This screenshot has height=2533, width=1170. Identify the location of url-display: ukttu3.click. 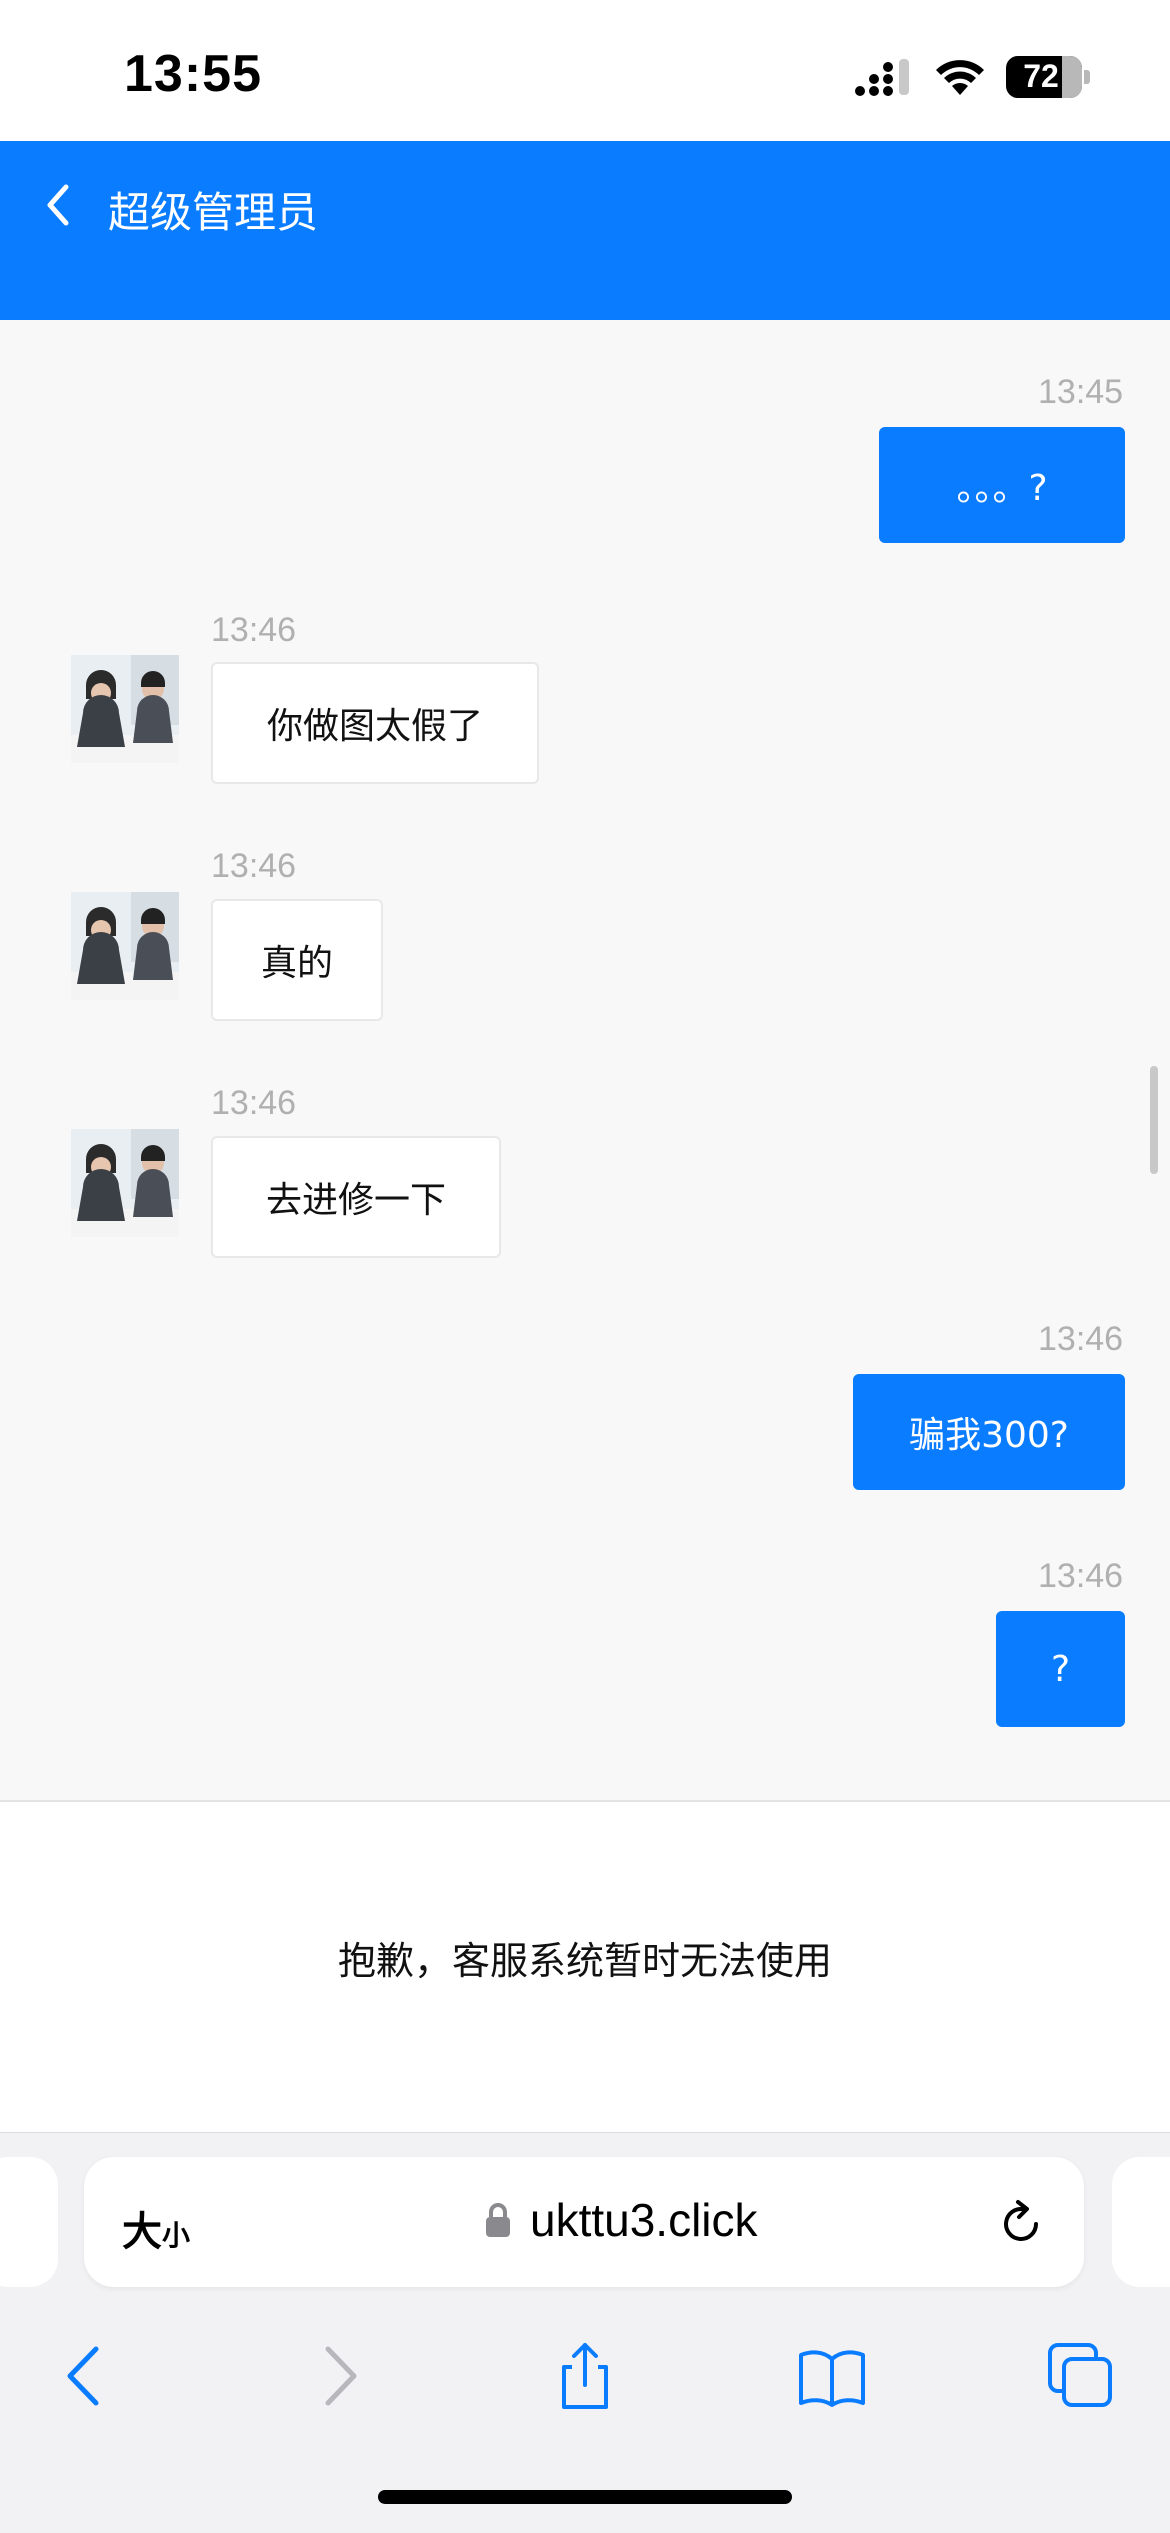
(621, 2220).